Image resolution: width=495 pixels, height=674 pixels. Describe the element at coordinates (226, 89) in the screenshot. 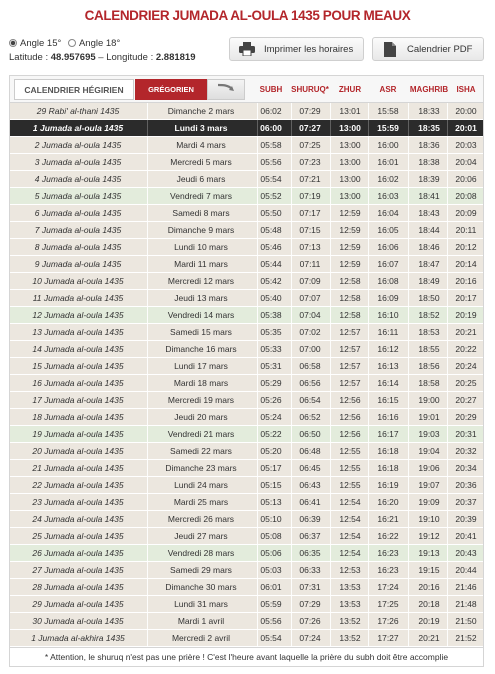

I see `calendar-toggle-button` at that location.